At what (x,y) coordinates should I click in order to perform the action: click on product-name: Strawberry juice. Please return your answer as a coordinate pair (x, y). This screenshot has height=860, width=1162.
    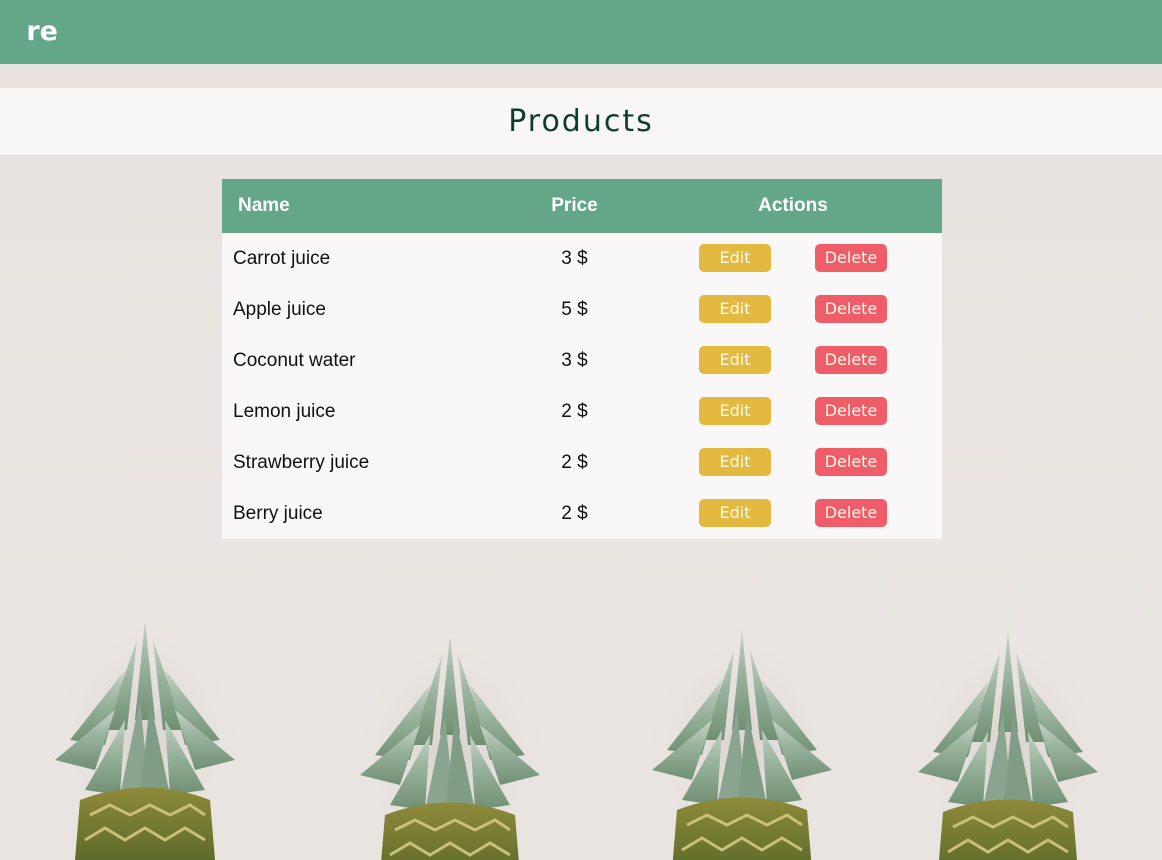
    Looking at the image, I should click on (301, 462).